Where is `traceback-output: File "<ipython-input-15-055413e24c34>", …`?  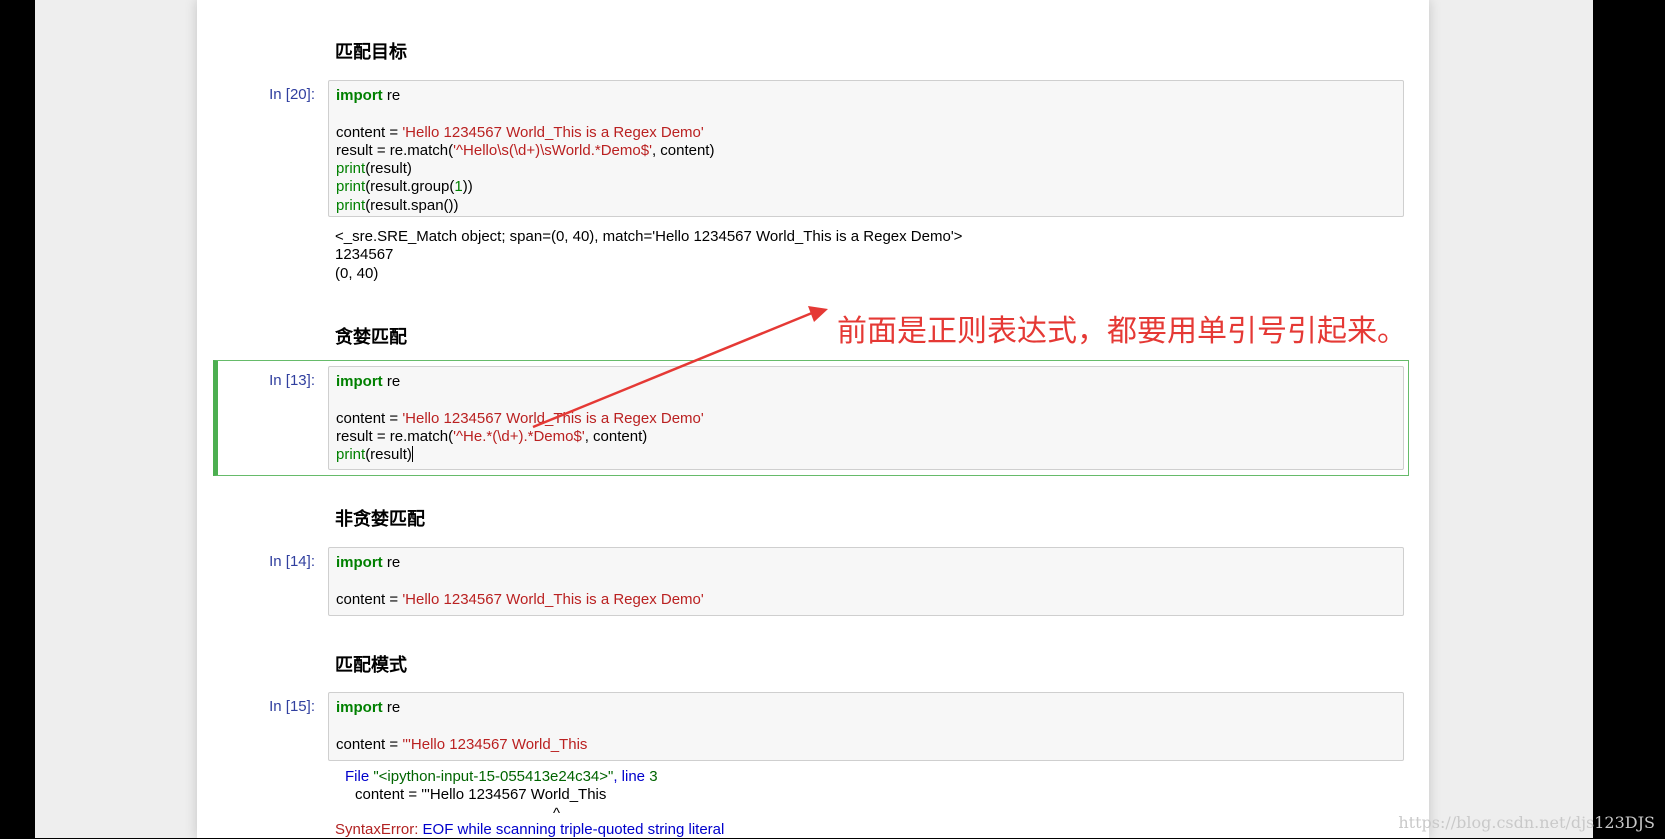 traceback-output: File "<ipython-input-15-055413e24c34>", … is located at coordinates (501, 795).